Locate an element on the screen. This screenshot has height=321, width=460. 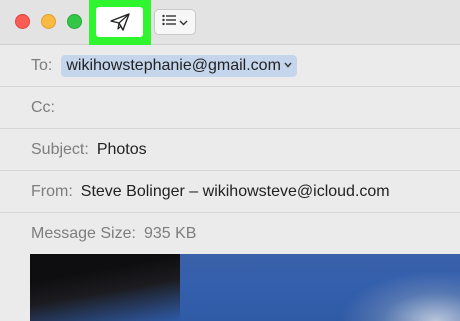
photo-cloud-region is located at coordinates (400, 296).